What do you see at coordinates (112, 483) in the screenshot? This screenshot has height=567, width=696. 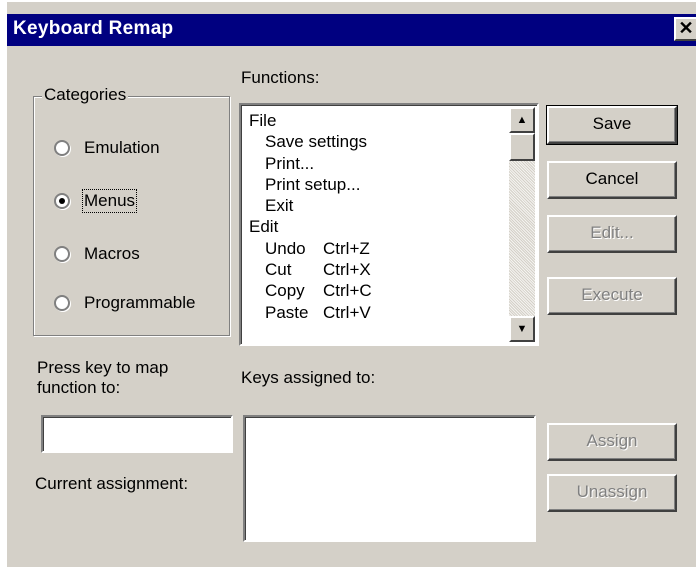 I see `current-assignment-label: Current assignment:` at bounding box center [112, 483].